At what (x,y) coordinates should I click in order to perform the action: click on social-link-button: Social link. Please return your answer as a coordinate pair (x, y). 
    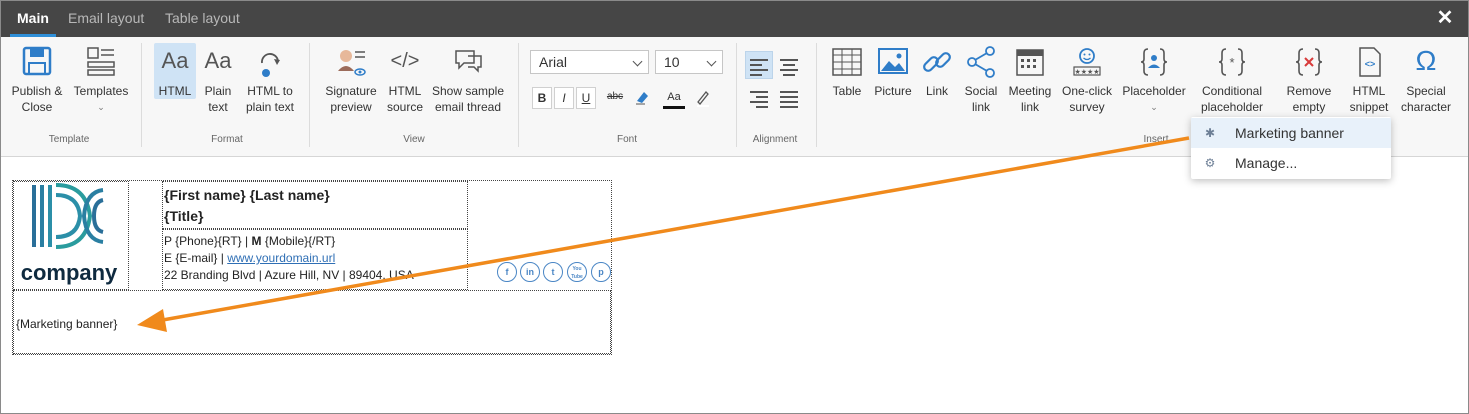
    Looking at the image, I should click on (981, 79).